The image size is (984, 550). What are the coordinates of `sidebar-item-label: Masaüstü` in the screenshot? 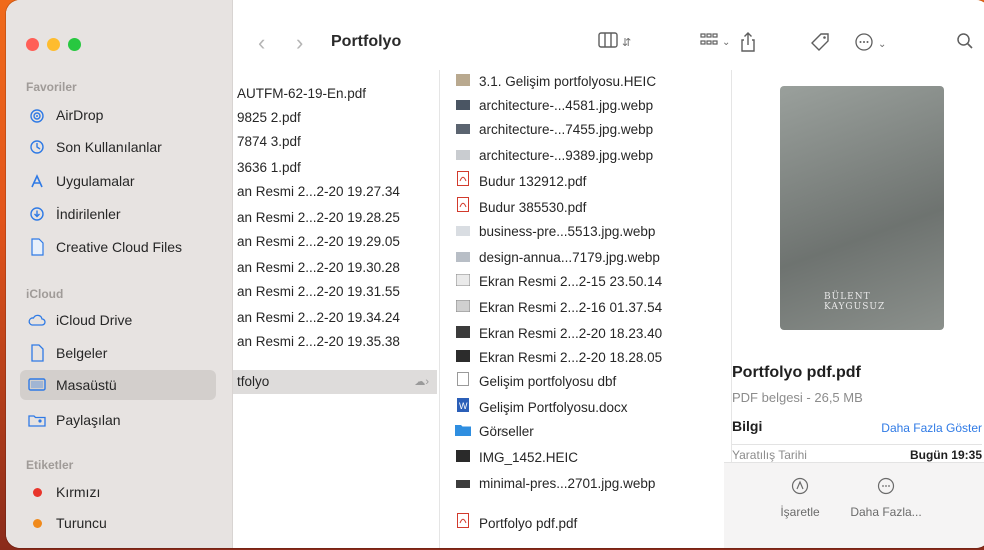 It's located at (86, 385).